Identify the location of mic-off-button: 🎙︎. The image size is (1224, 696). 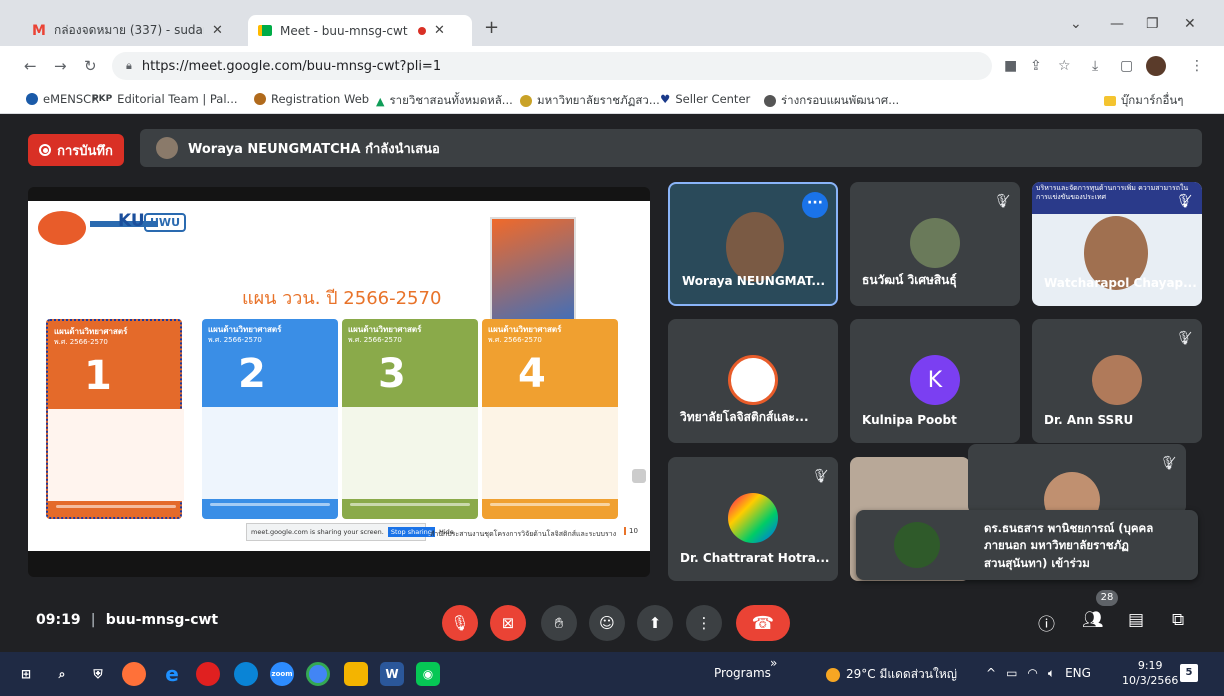
(460, 623).